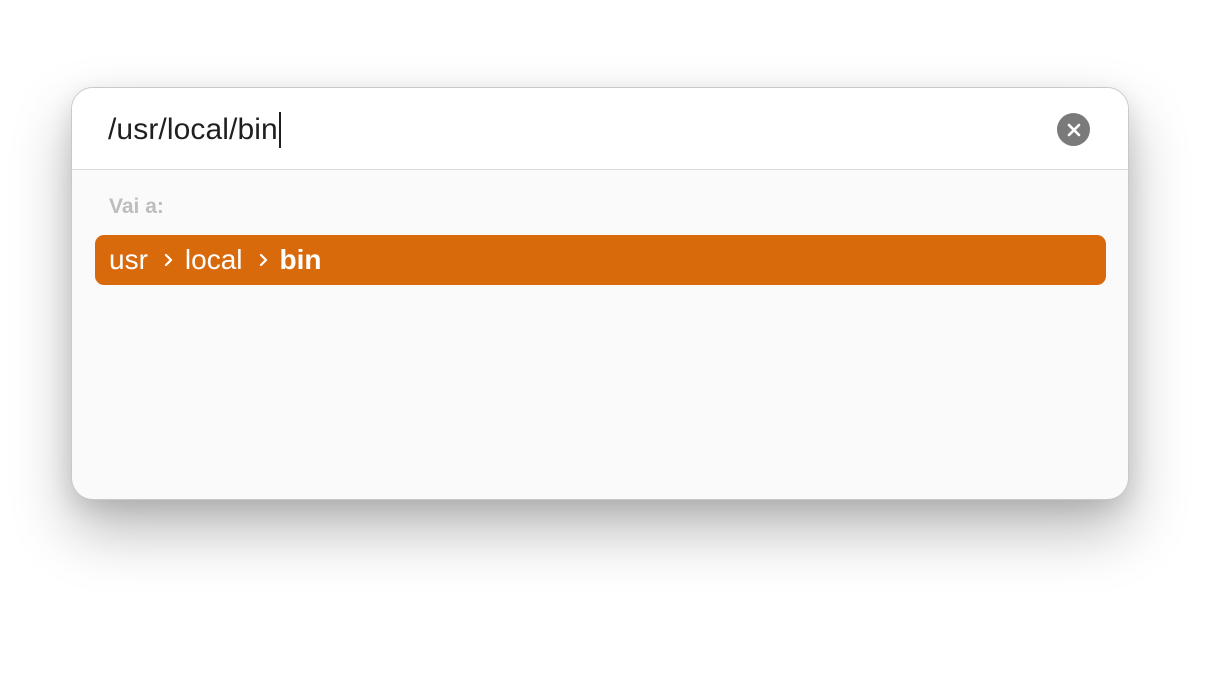 Image resolution: width=1216 pixels, height=675 pixels. I want to click on go-to-section-label: Vai a:, so click(136, 206).